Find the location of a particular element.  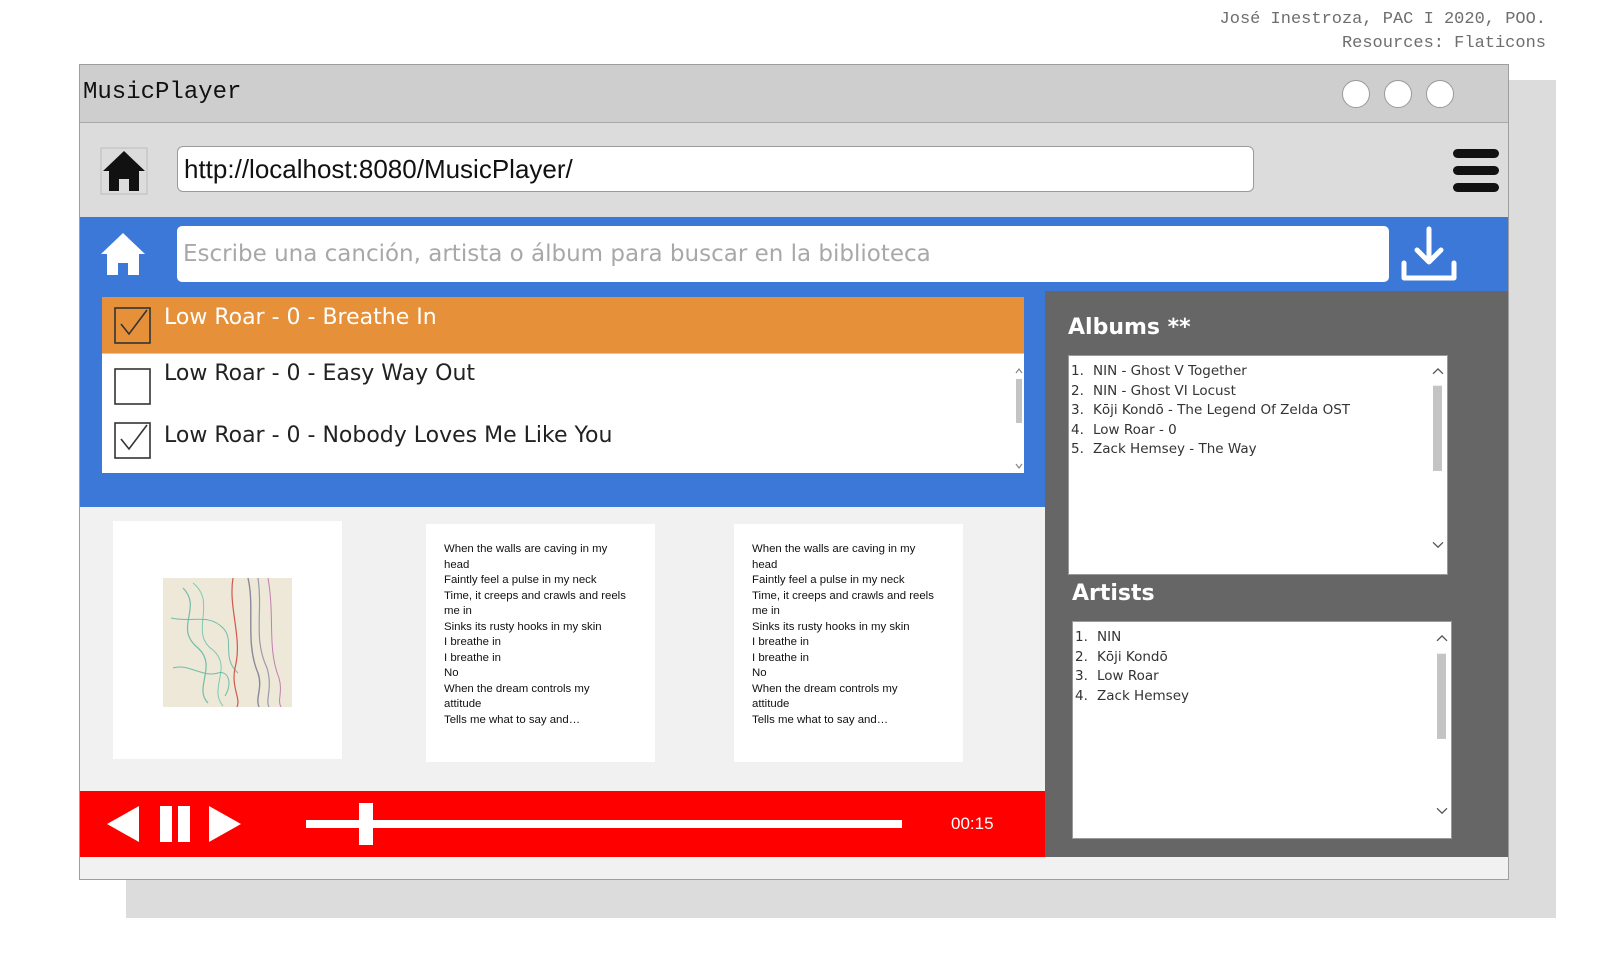

credit-line-author: José Inestroza, PAC I 2020, POO. is located at coordinates (1382, 19).